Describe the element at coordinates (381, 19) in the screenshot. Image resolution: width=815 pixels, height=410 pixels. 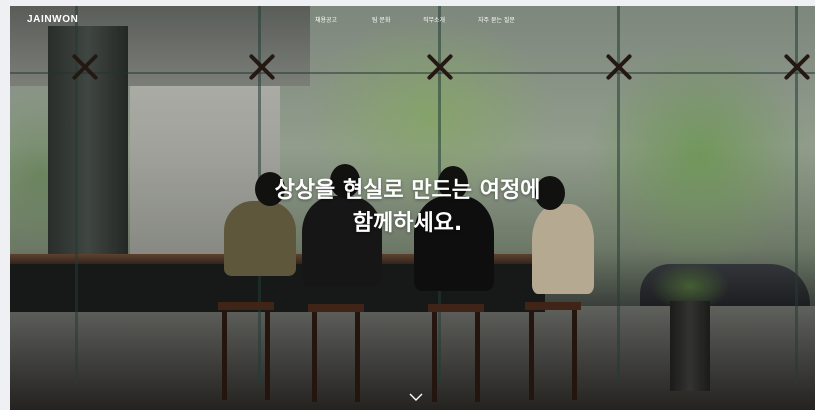
I see `nav-item-team-culture: 팀 문화` at that location.